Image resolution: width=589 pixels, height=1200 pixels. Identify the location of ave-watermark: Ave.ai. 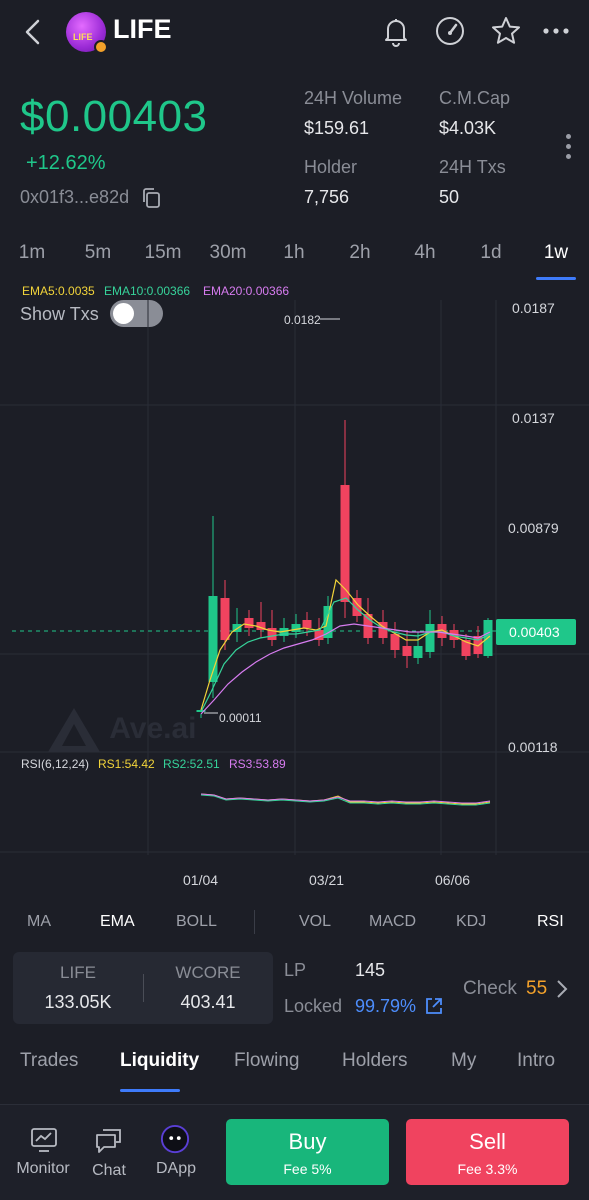
(121, 730).